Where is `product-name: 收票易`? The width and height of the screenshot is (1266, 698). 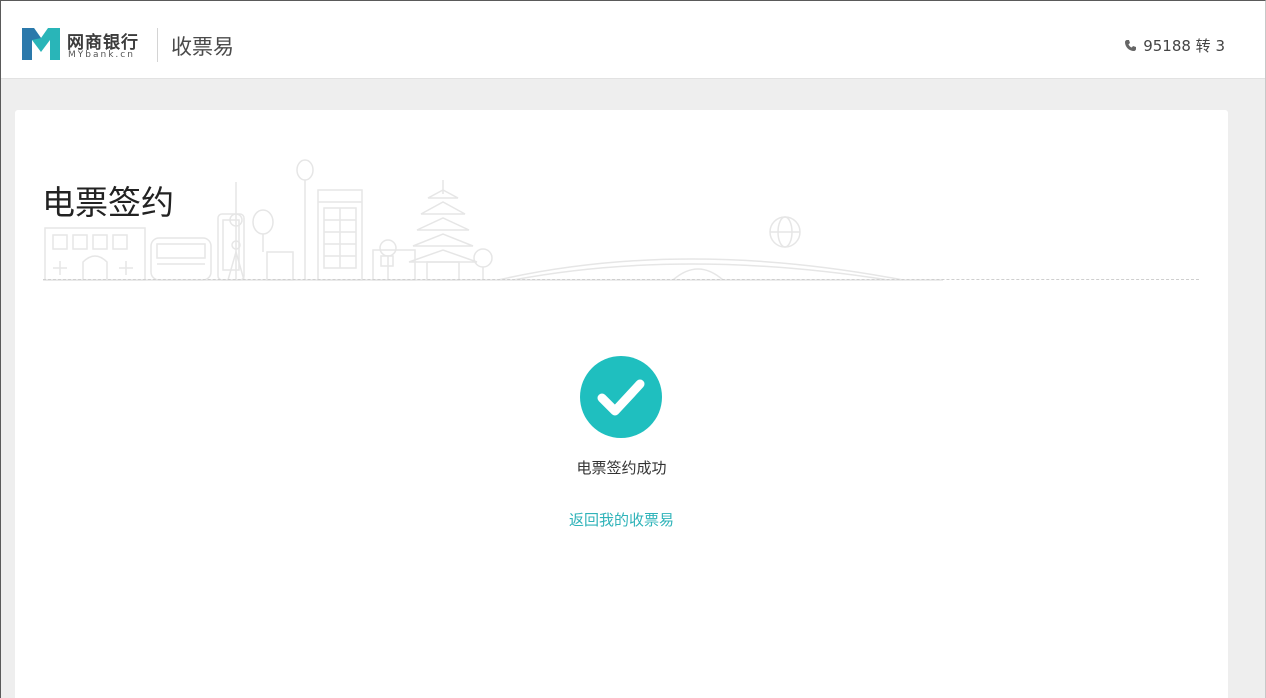
product-name: 收票易 is located at coordinates (202, 47).